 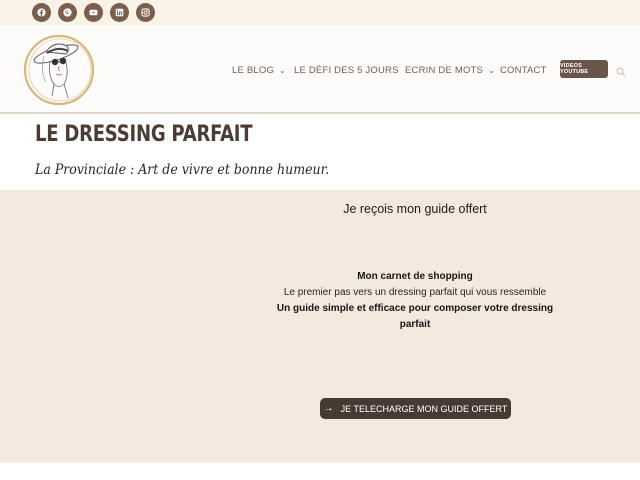 I want to click on nav-item-contact: CONTACT, so click(x=523, y=70).